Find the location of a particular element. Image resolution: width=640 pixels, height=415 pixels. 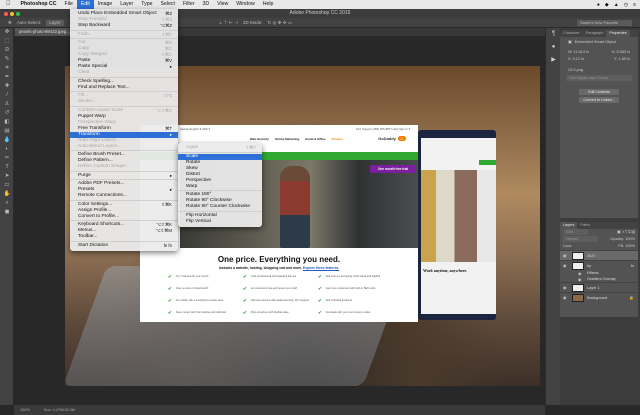

align-icons: ⊥ ⊤ ⊢ ⊣ is located at coordinates (228, 23).